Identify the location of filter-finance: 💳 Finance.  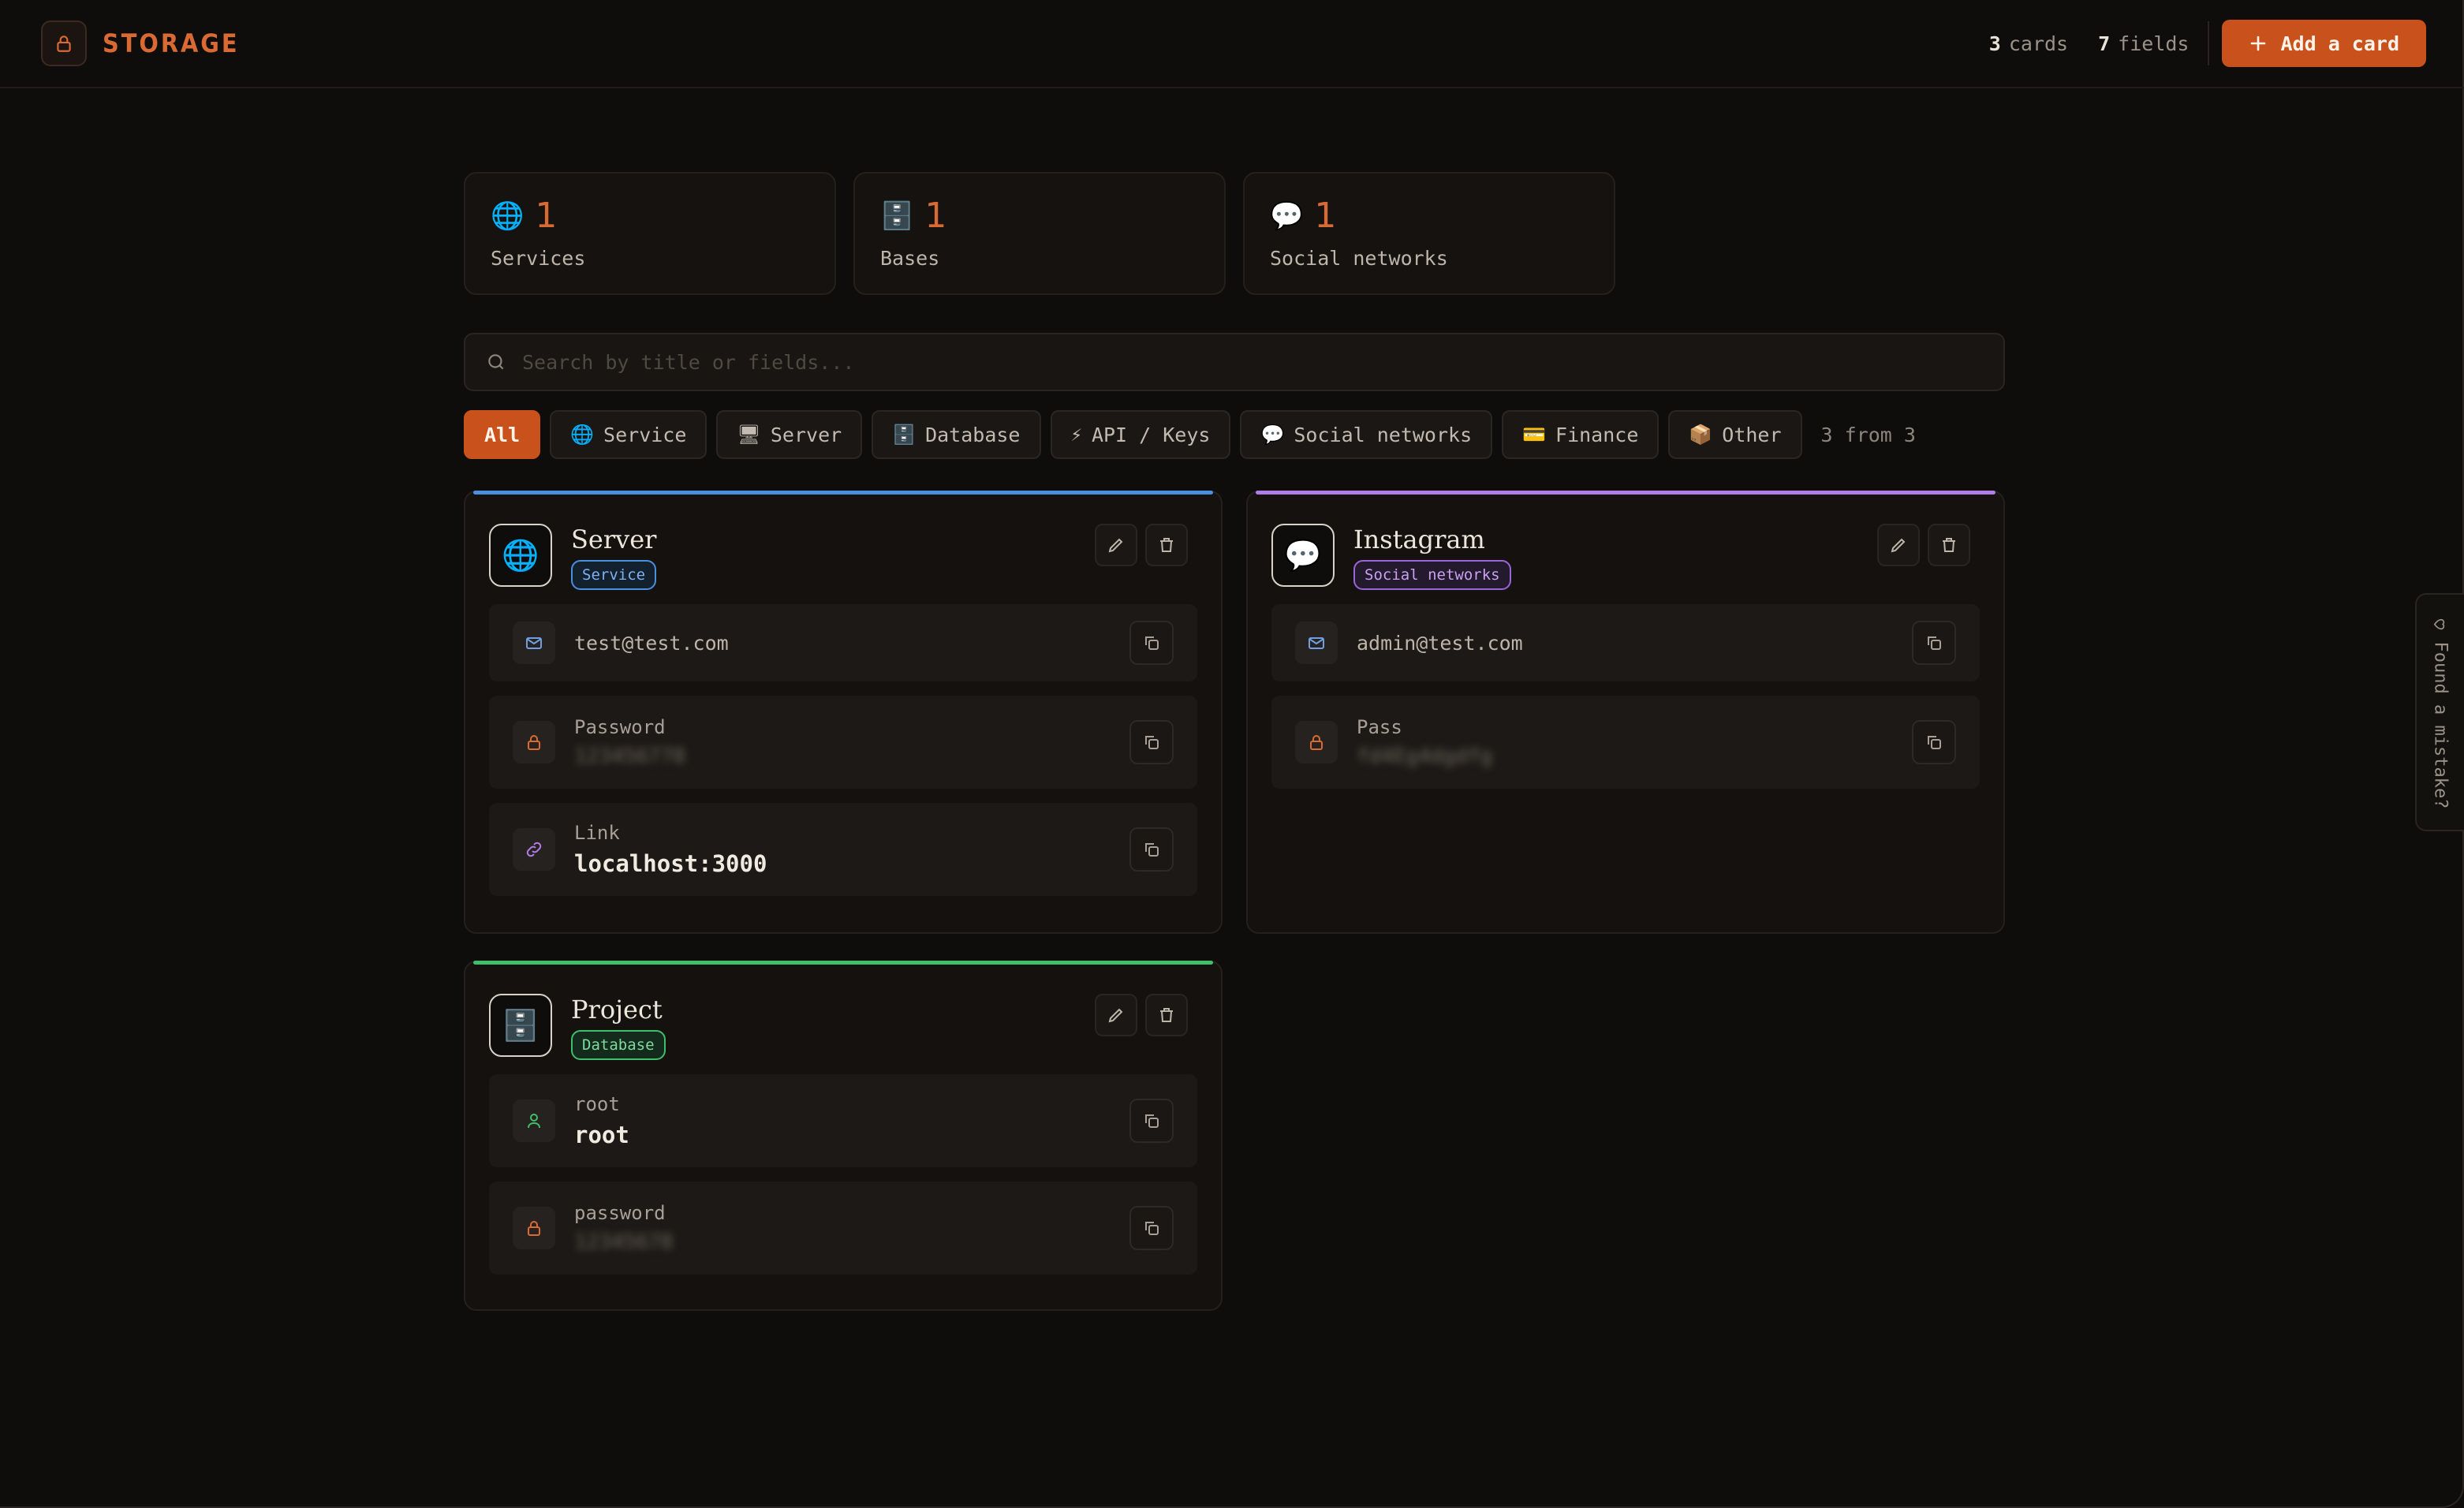
(1580, 434).